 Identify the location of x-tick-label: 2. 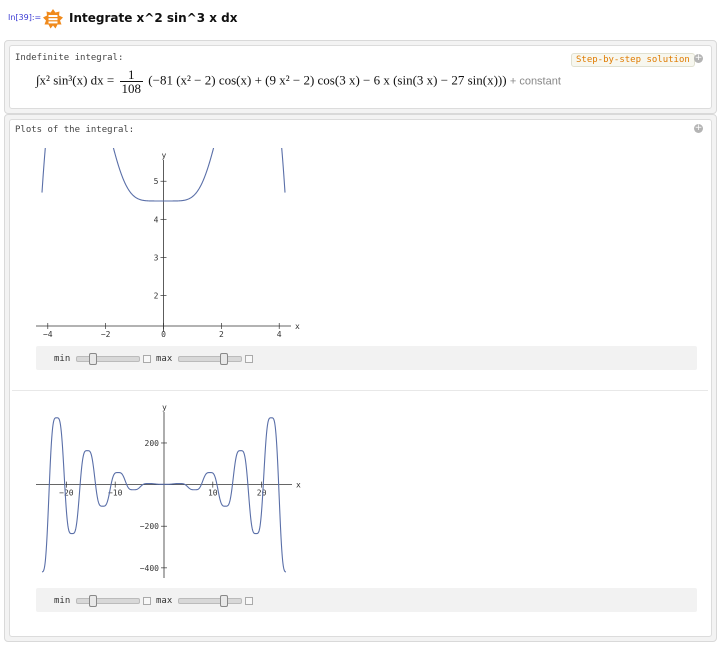
(221, 334).